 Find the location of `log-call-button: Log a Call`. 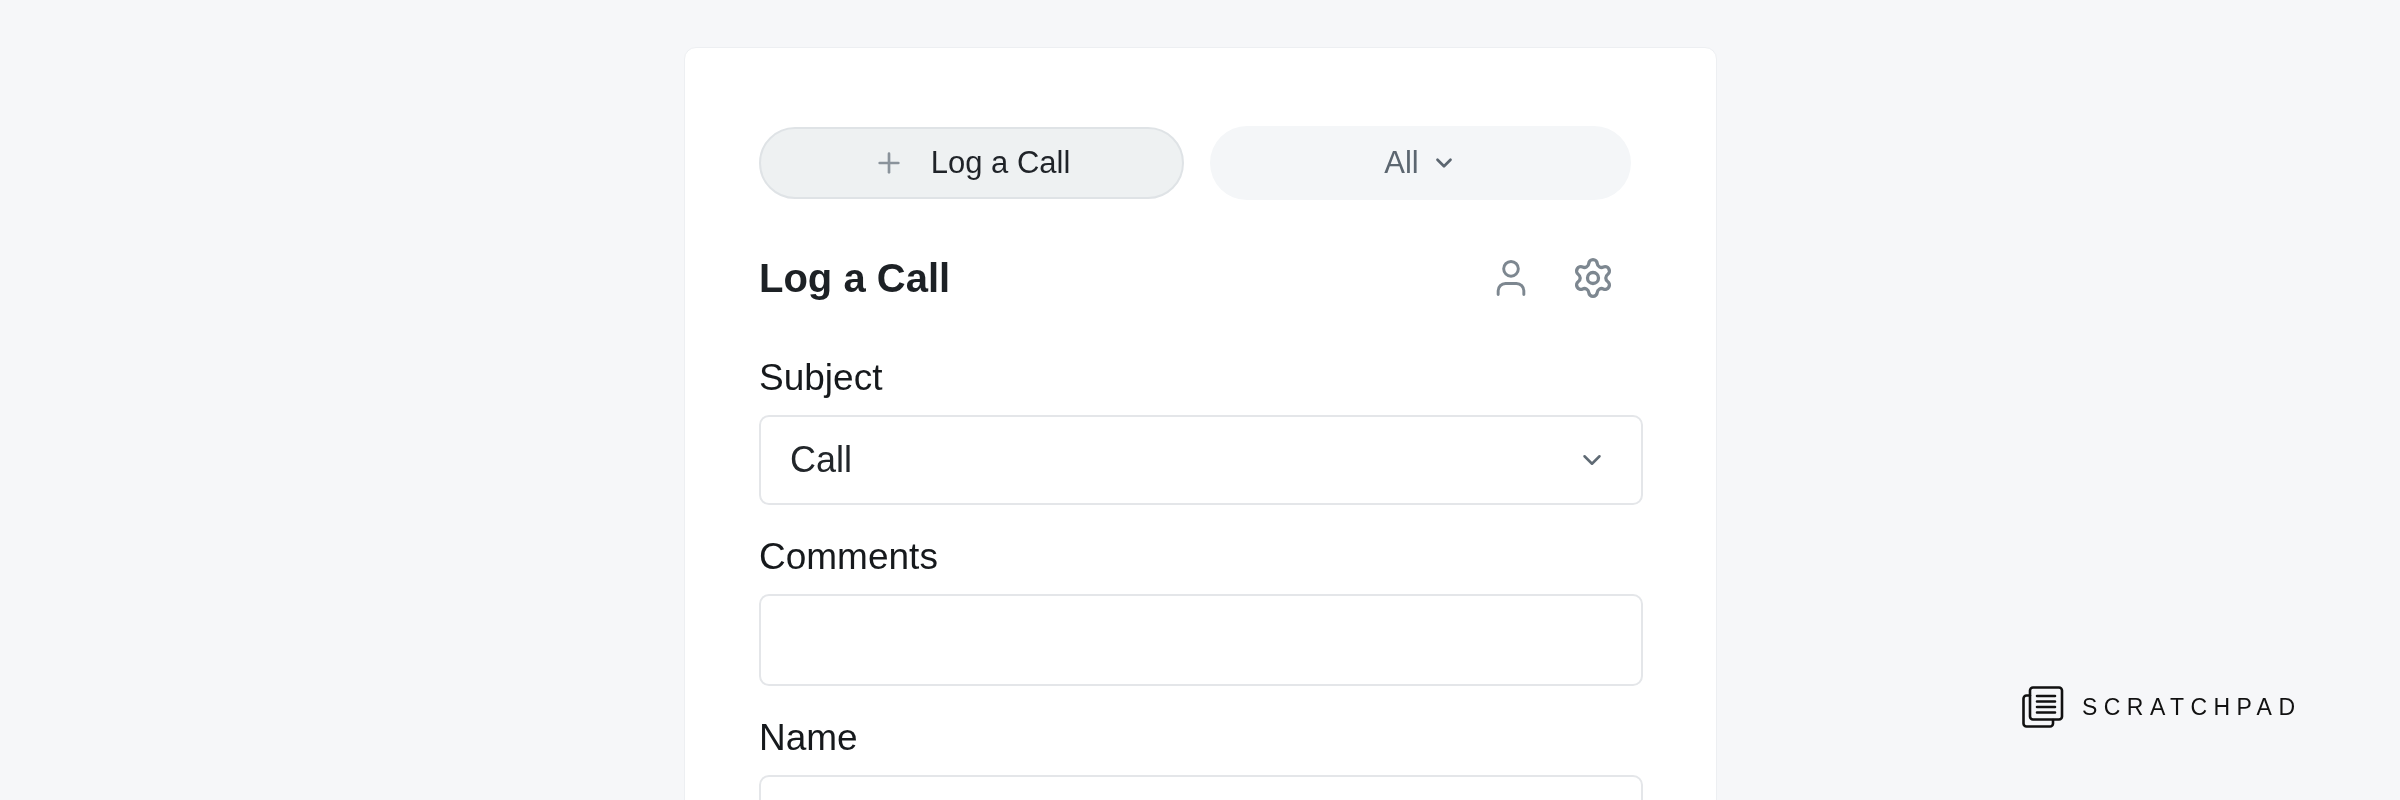

log-call-button: Log a Call is located at coordinates (971, 163).